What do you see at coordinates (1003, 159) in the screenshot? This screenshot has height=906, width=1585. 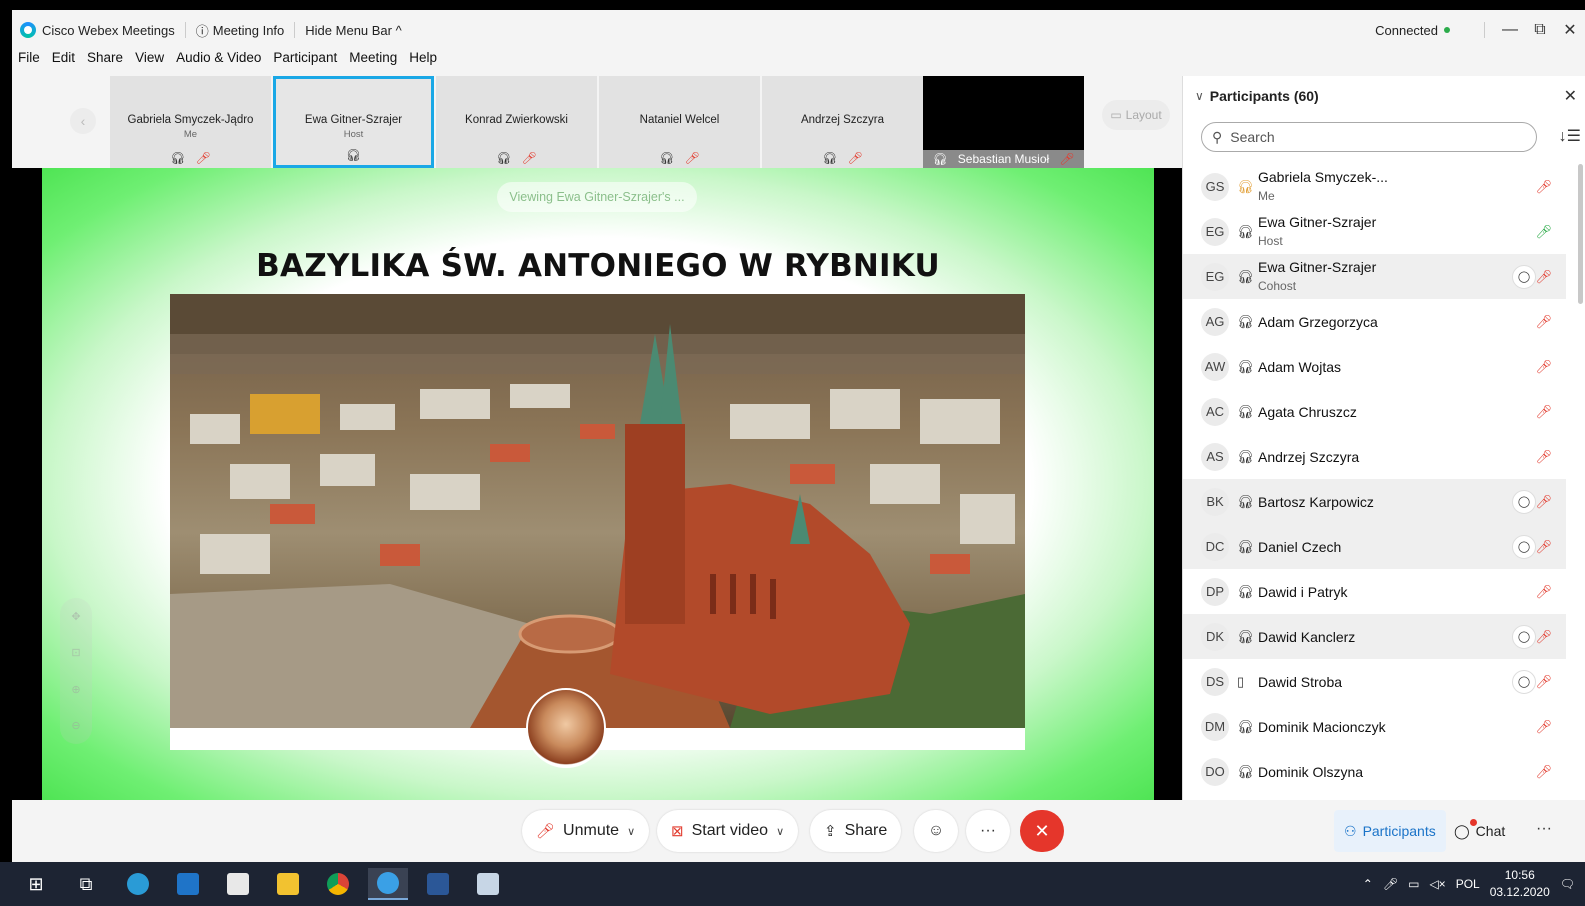 I see `thumbnail-name: Sebastian Musioł` at bounding box center [1003, 159].